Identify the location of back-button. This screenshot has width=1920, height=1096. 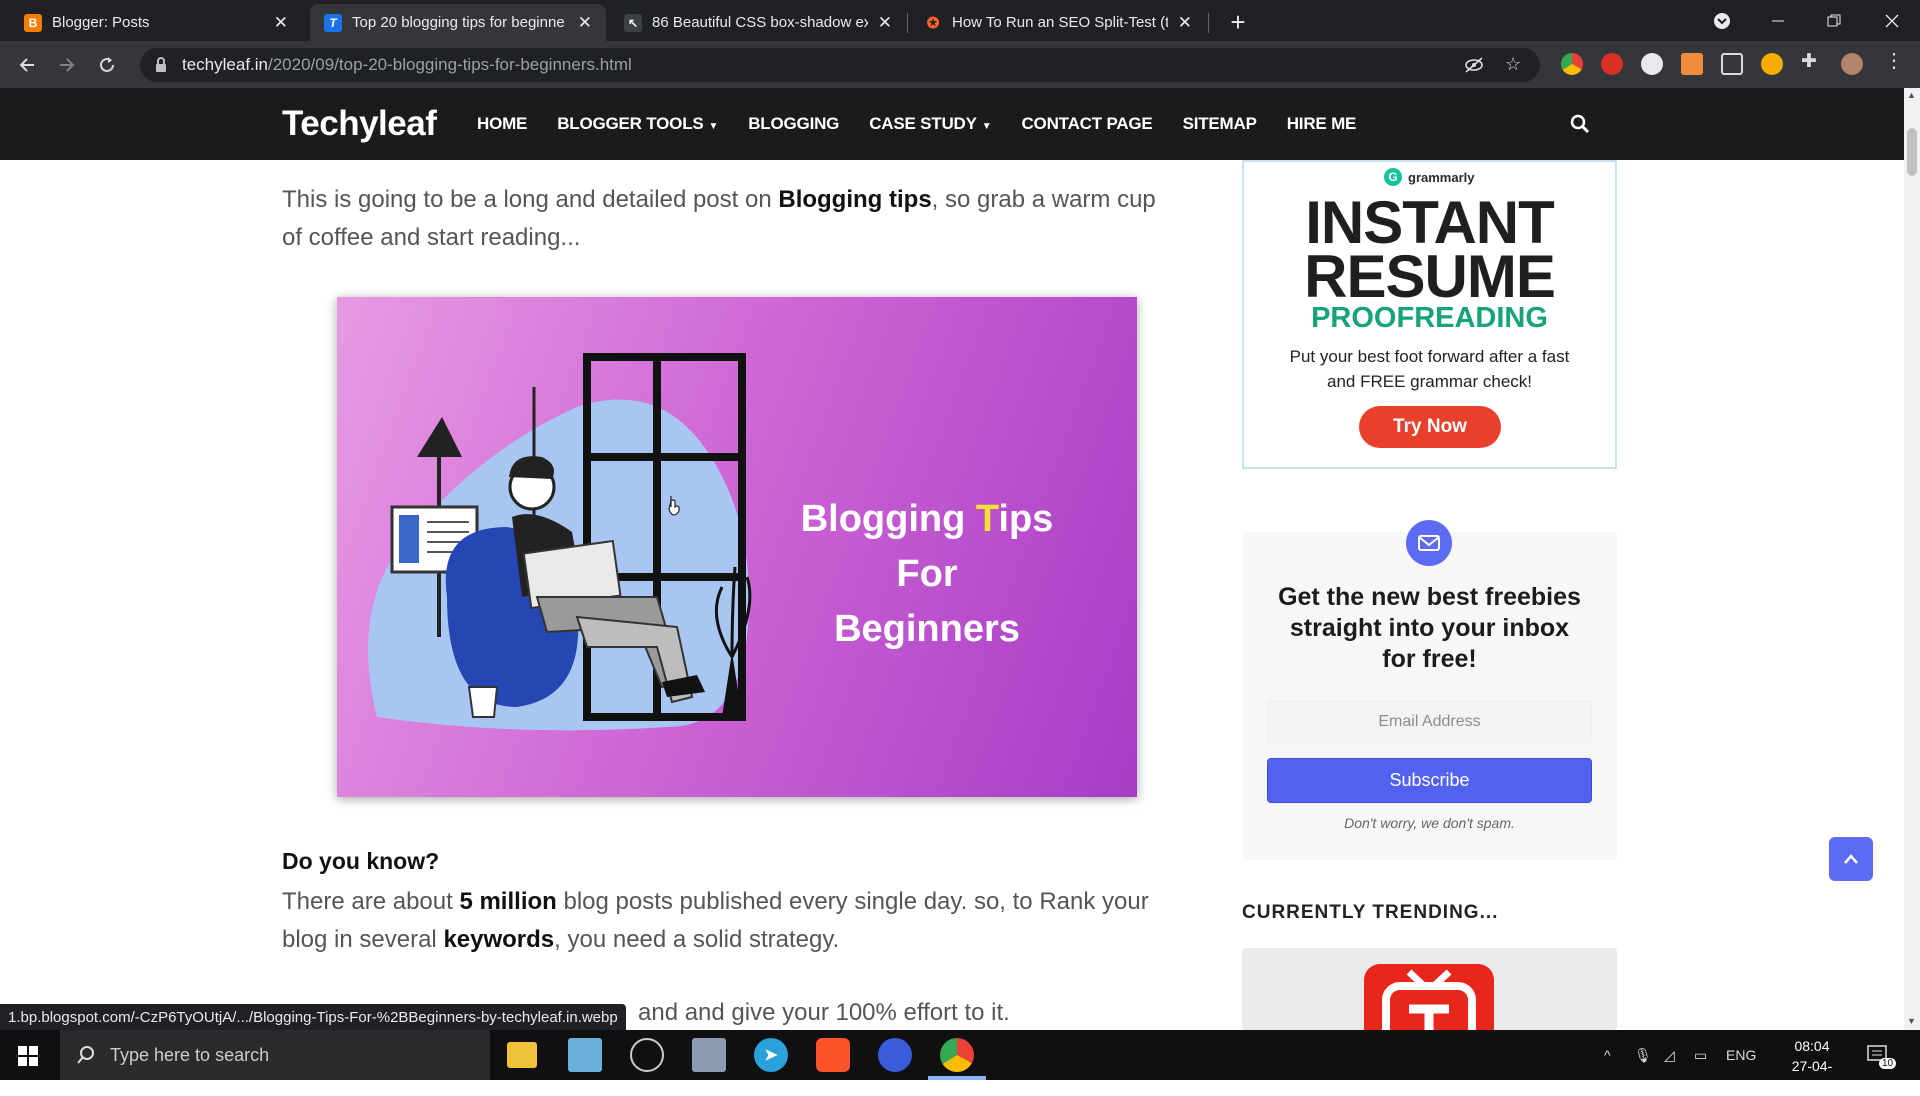
(27, 65).